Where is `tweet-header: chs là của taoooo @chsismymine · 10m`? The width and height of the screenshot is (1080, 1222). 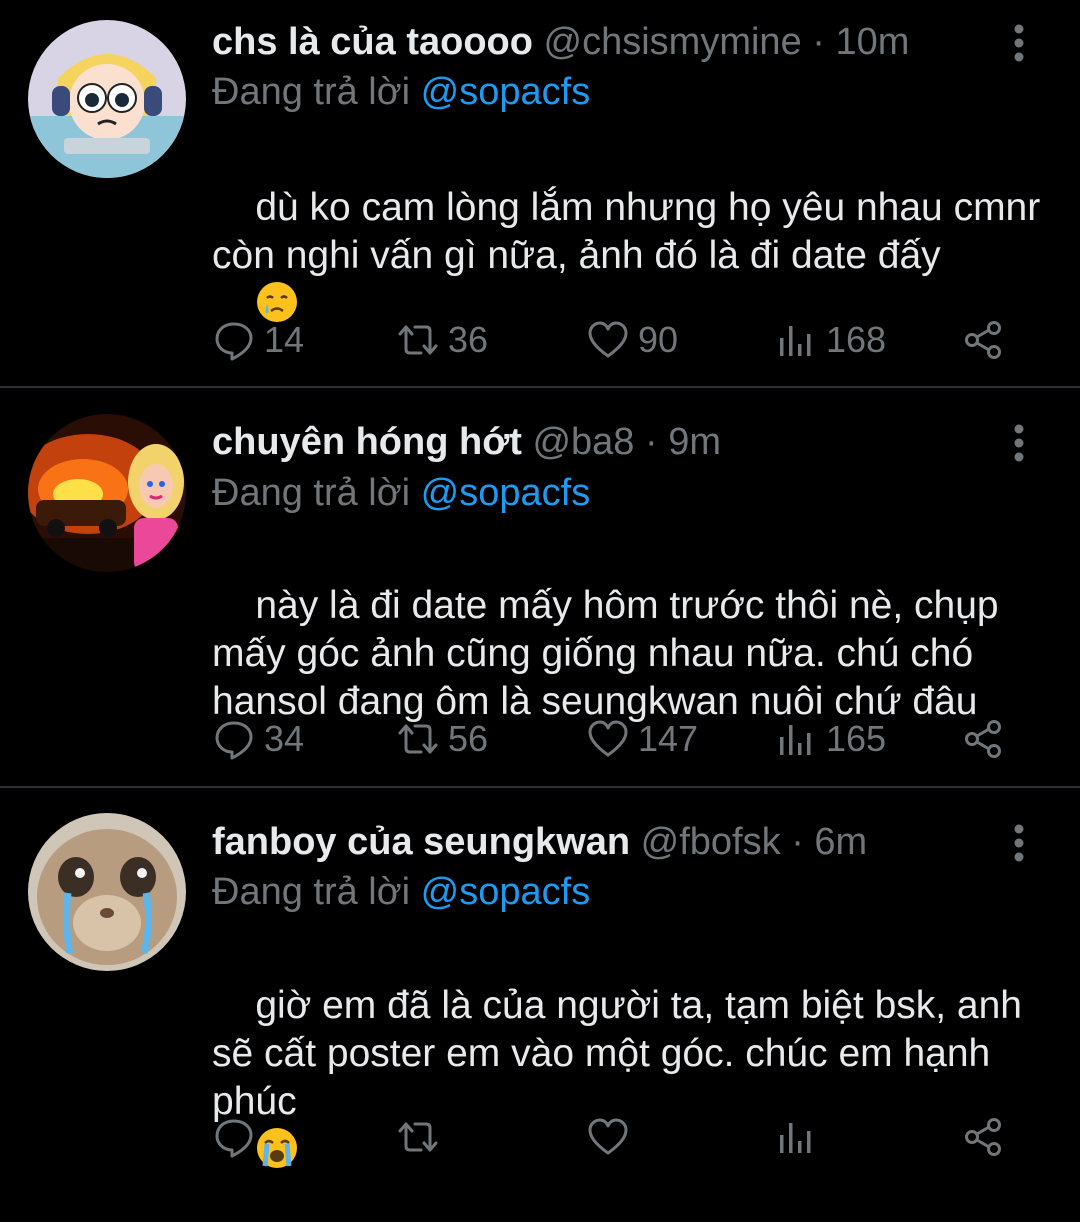 tweet-header: chs là của taoooo @chsismymine · 10m is located at coordinates (560, 42).